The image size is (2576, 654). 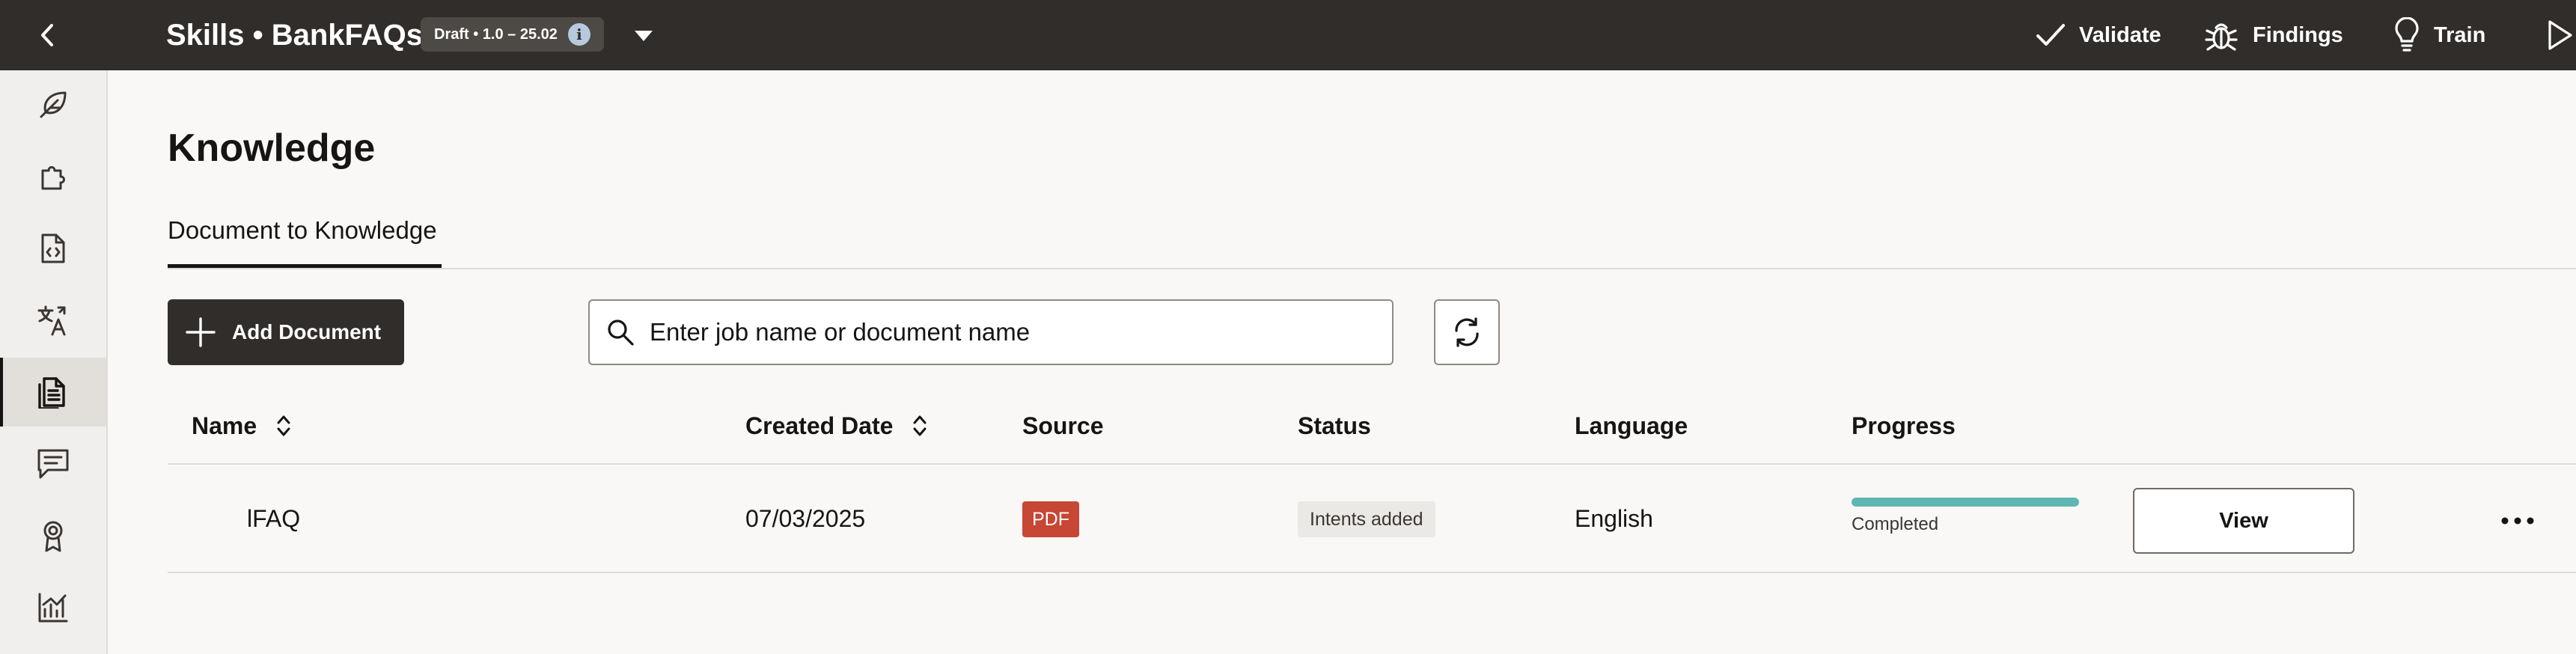 What do you see at coordinates (2050, 35) in the screenshot?
I see `check-icon` at bounding box center [2050, 35].